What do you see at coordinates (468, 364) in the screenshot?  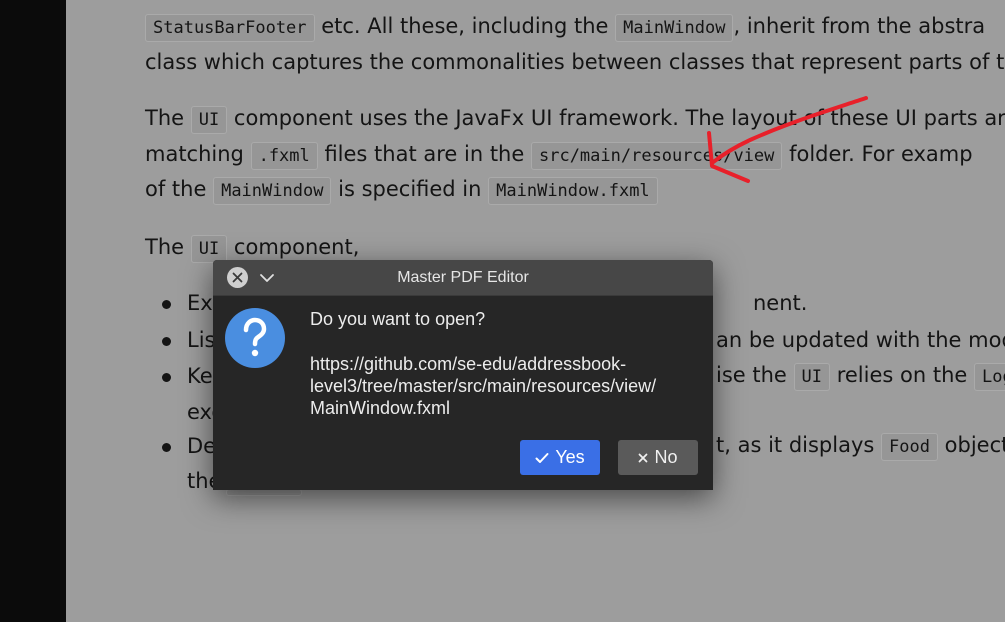 I see `dialog-url-line-1: https://github.com/se-edu/addressbook-` at bounding box center [468, 364].